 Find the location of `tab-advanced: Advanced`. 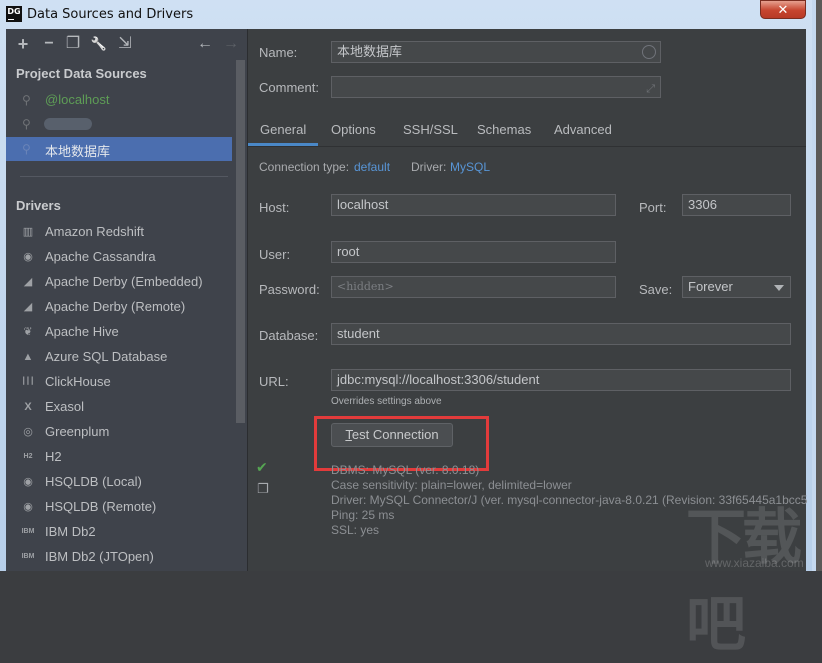

tab-advanced: Advanced is located at coordinates (583, 129).